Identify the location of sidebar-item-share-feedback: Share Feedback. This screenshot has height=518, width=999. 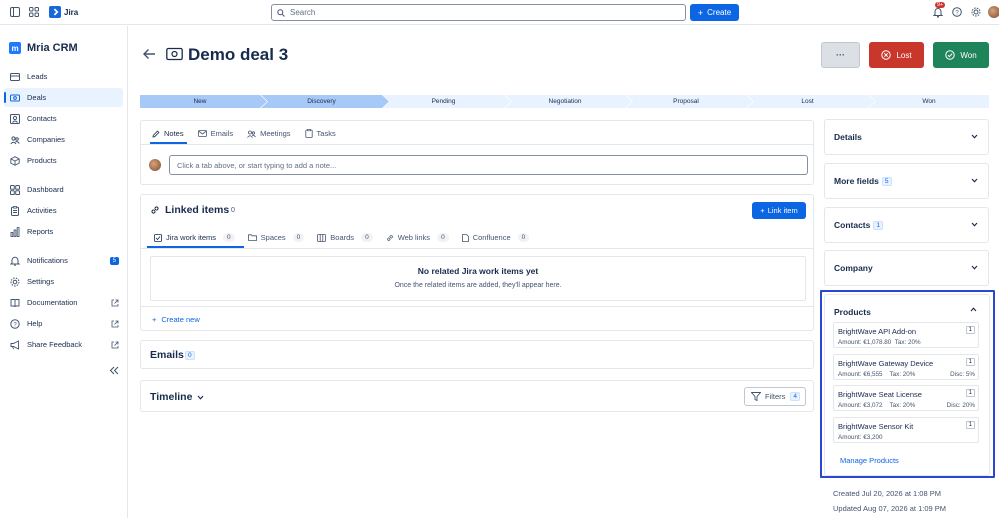
(63, 344).